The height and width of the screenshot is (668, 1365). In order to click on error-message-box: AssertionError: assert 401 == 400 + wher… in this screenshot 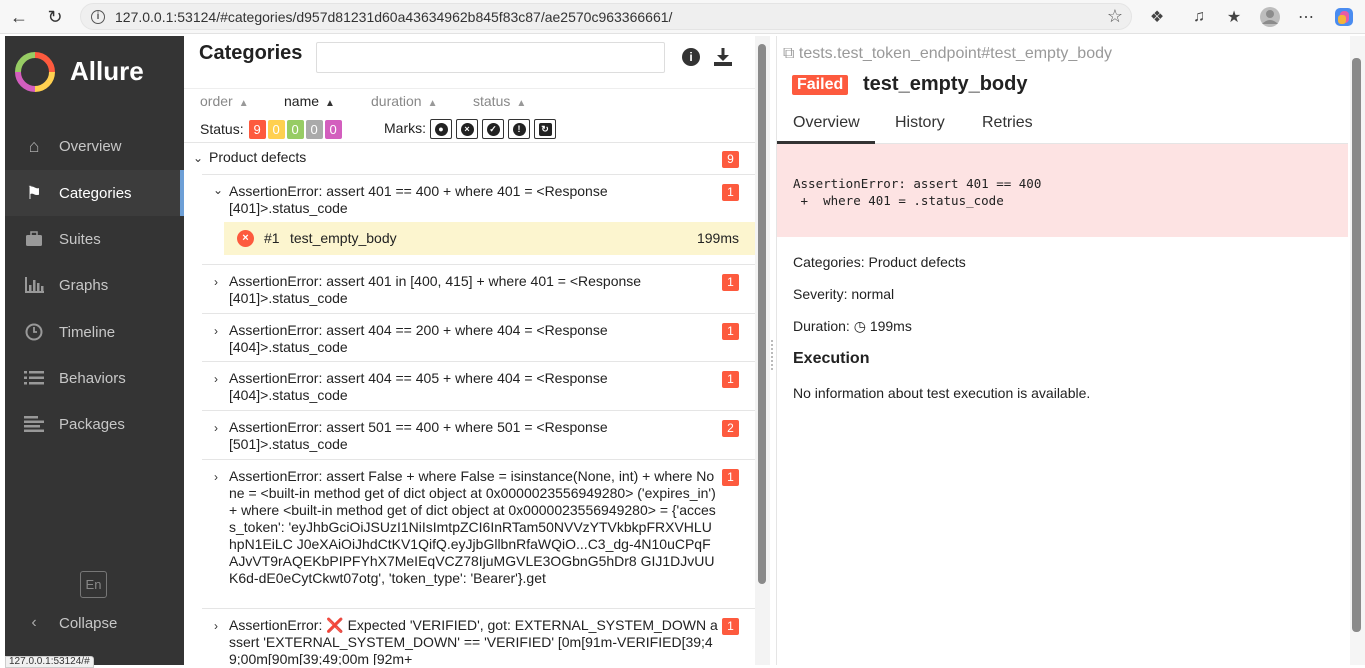, I will do `click(1062, 190)`.